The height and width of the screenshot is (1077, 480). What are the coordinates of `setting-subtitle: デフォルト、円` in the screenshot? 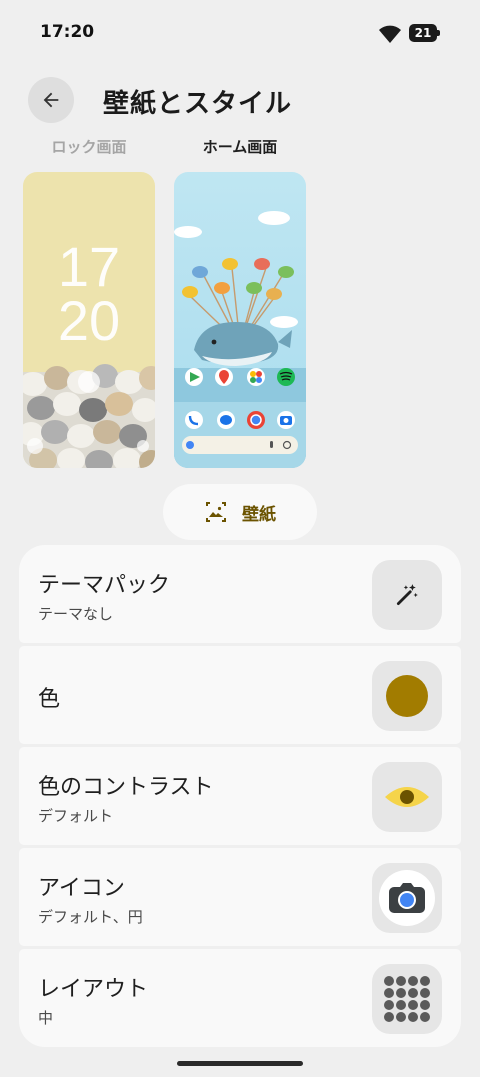 It's located at (90, 917).